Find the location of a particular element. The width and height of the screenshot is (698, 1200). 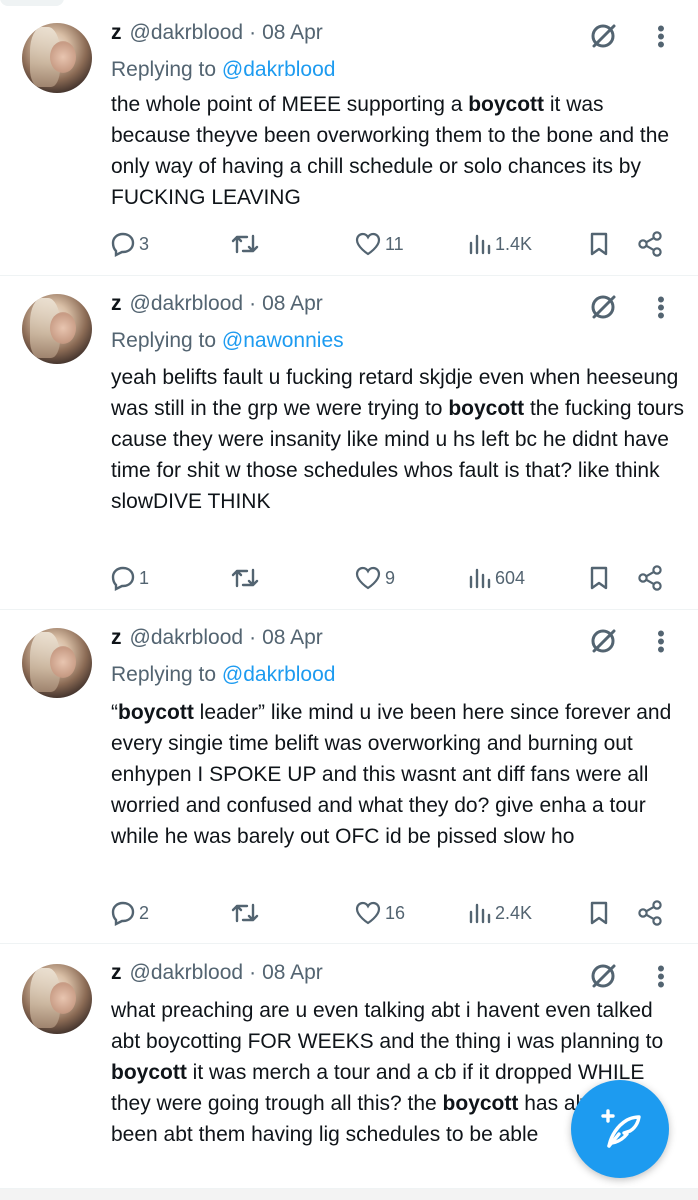

views-button: 604 is located at coordinates (496, 578).